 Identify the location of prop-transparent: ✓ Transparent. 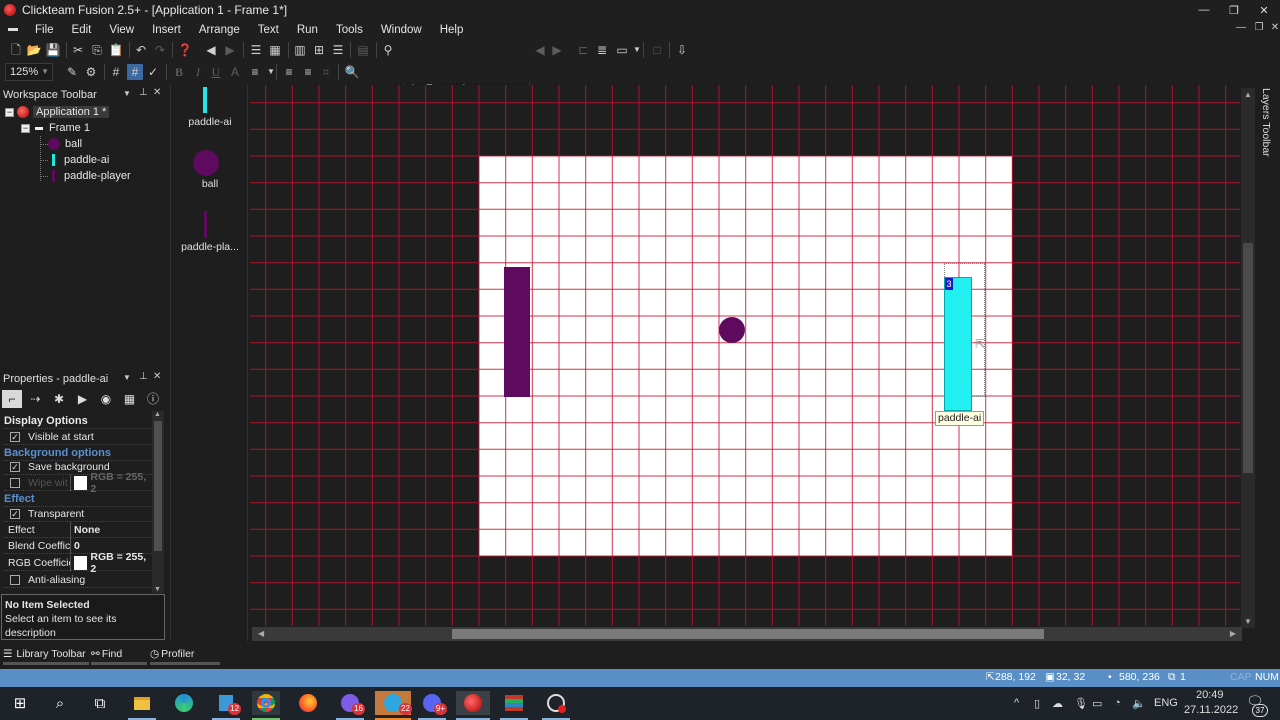
(78, 514).